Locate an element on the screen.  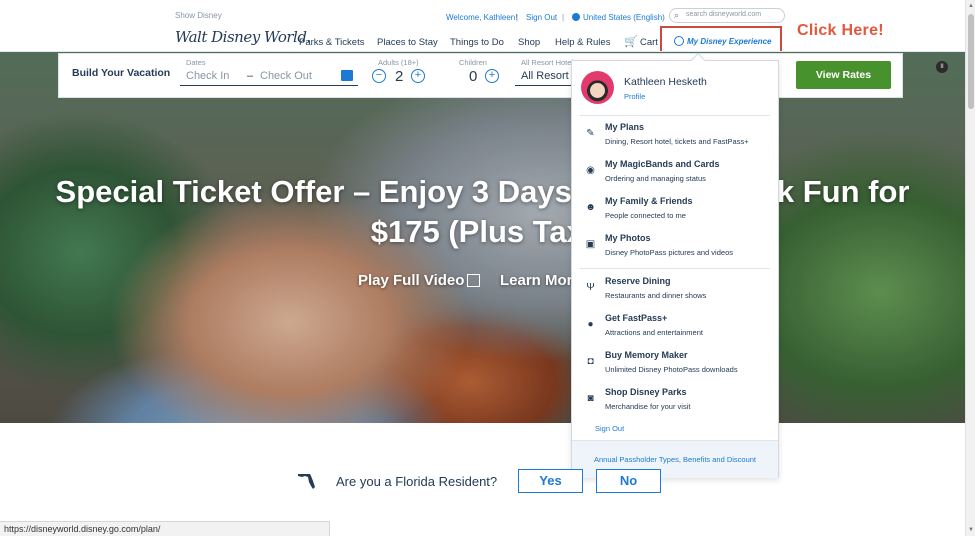
play-full-video-link: Play Full Video is located at coordinates (411, 280).